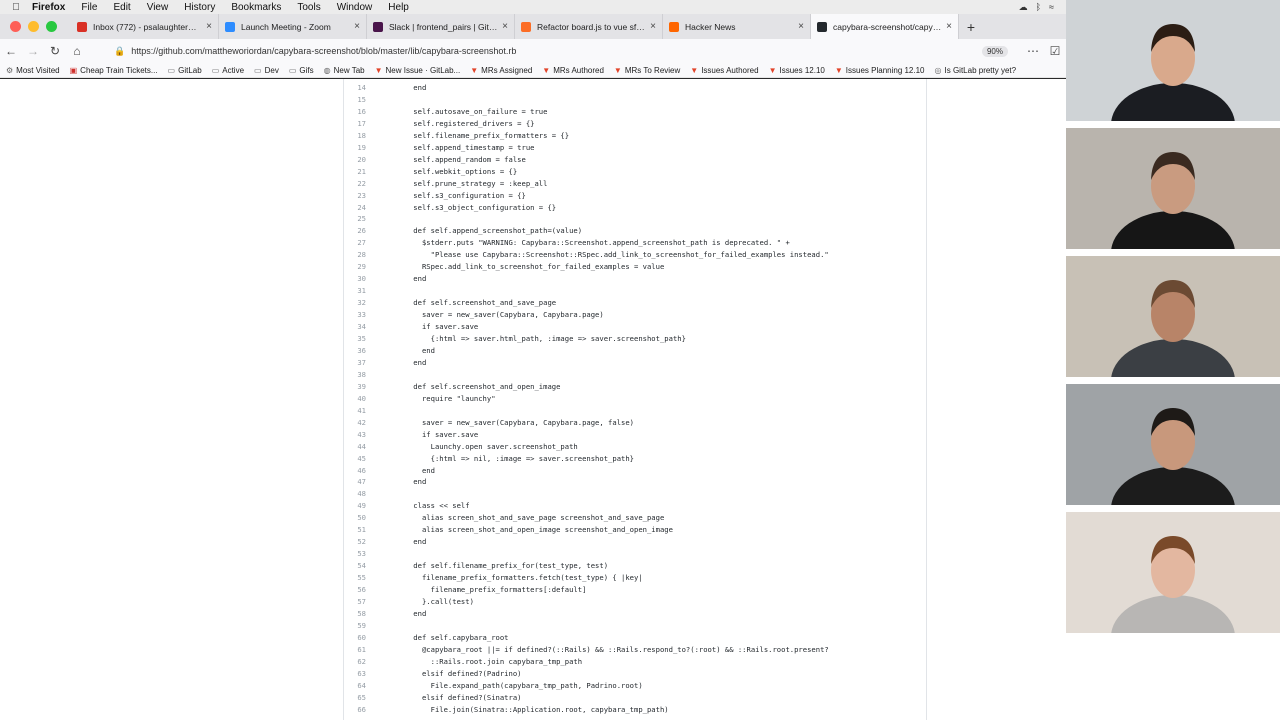 The image size is (1280, 720). Describe the element at coordinates (370, 530) in the screenshot. I see `line-number: 51` at that location.